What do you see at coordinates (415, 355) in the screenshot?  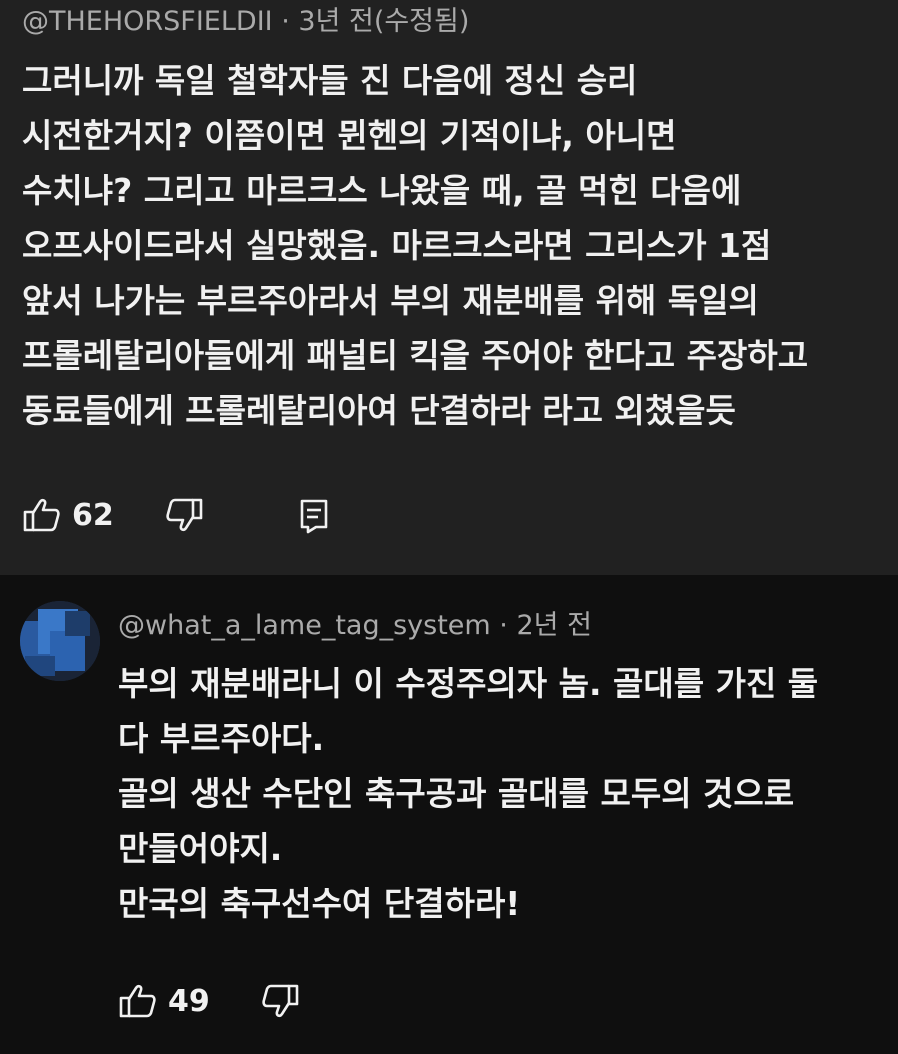 I see `comment-line: 프롤레탈리아들에게 패널티 킥을 주어야 한다고 주장하고` at bounding box center [415, 355].